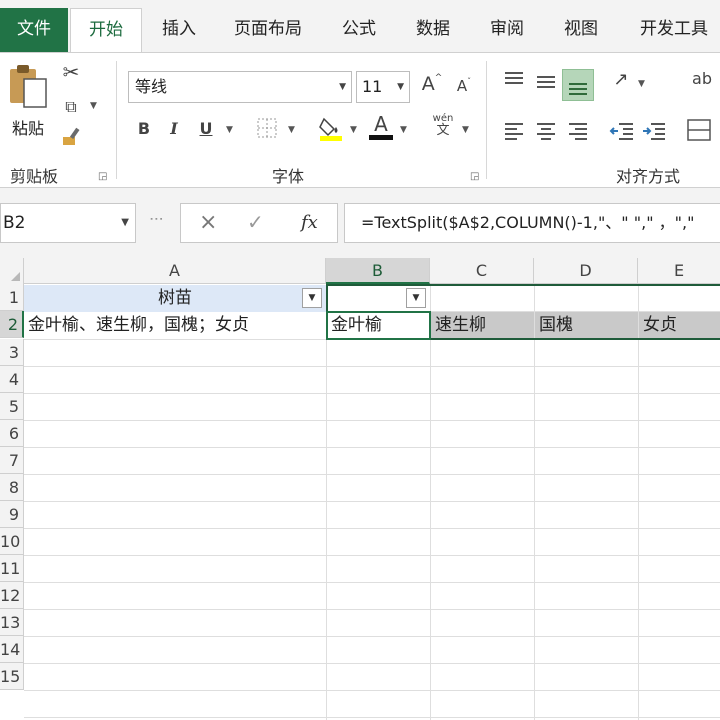 The width and height of the screenshot is (720, 720). I want to click on align-bottom-icon, so click(578, 85).